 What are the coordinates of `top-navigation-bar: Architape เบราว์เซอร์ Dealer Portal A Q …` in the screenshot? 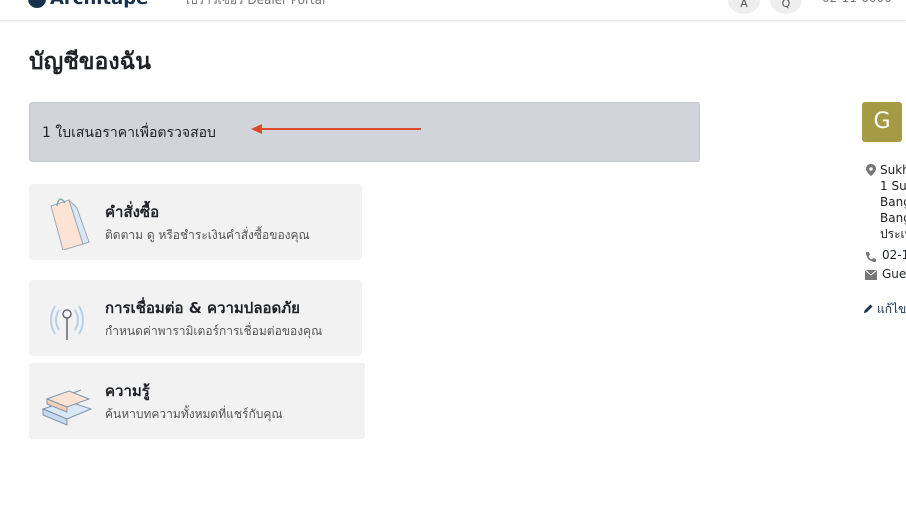 It's located at (453, 10).